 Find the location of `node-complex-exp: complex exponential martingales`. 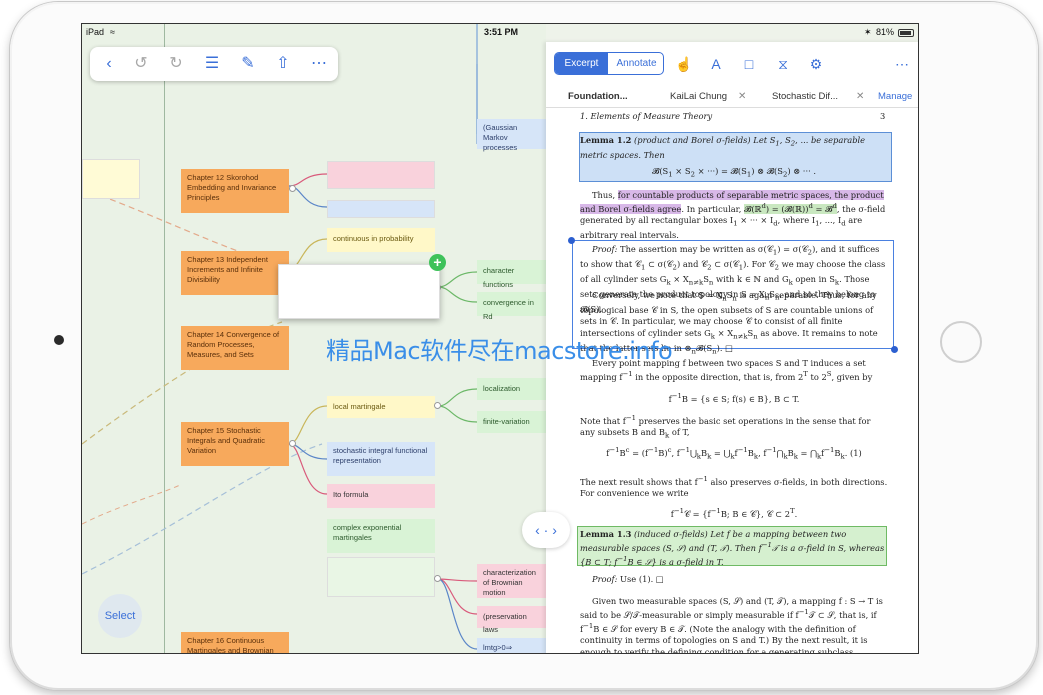

node-complex-exp: complex exponential martingales is located at coordinates (381, 536).